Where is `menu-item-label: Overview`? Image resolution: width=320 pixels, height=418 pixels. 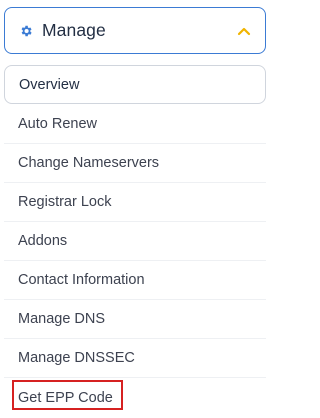
menu-item-label: Overview is located at coordinates (49, 84).